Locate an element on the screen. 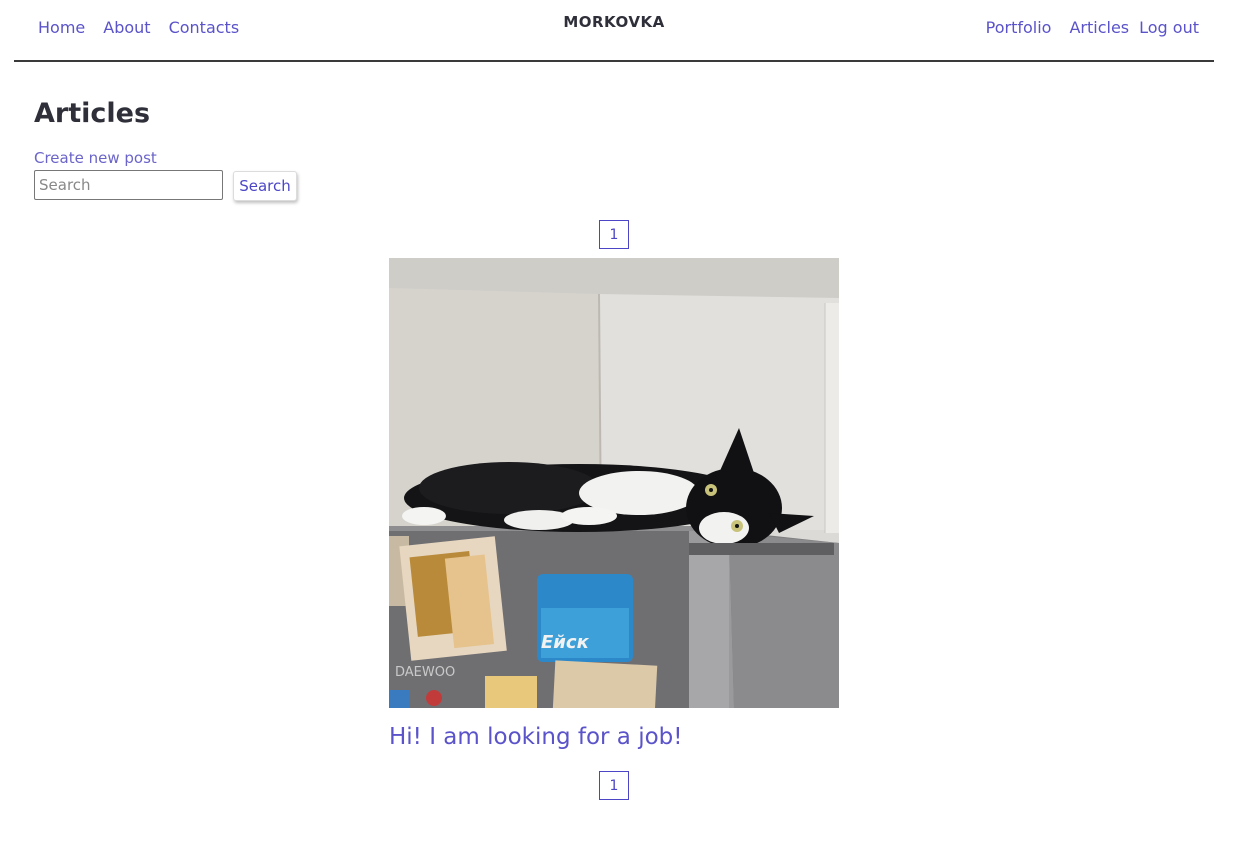 Image resolution: width=1258 pixels, height=850 pixels. search-button: Search is located at coordinates (265, 186).